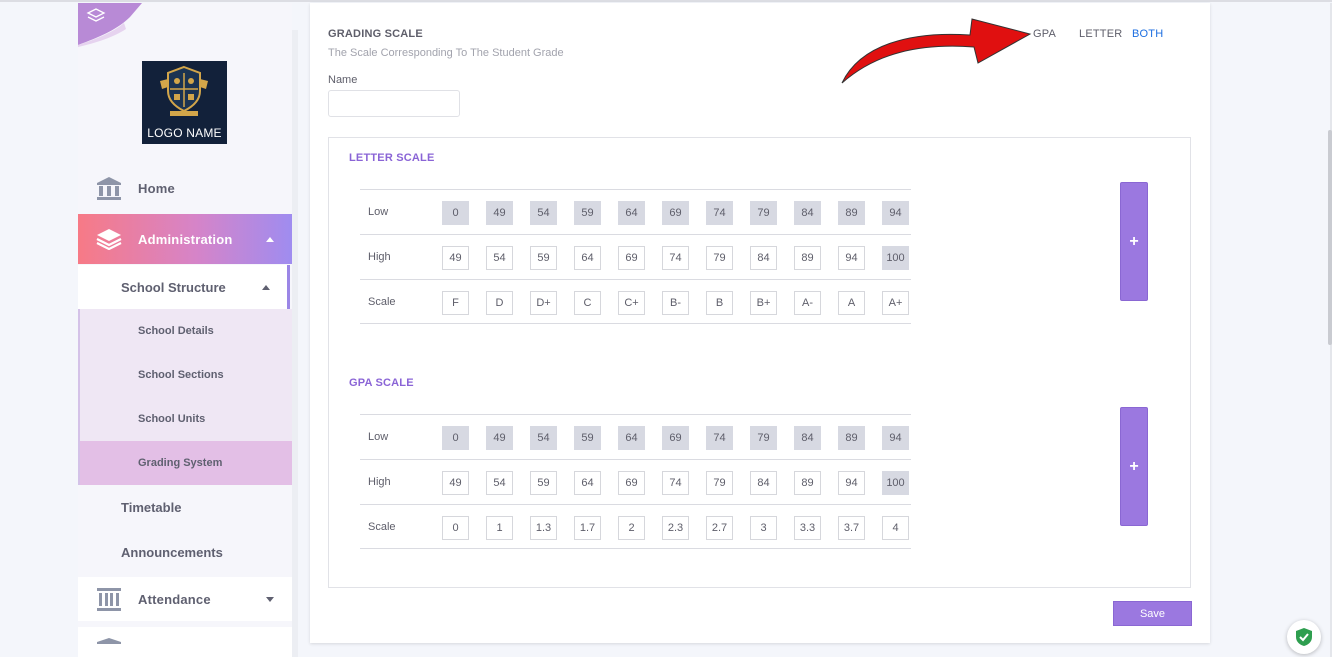 The image size is (1332, 657). I want to click on table-row: Scale 0 1 1.3 1.7 2 2.3 2.7 3 3.3 3.7 4, so click(635, 526).